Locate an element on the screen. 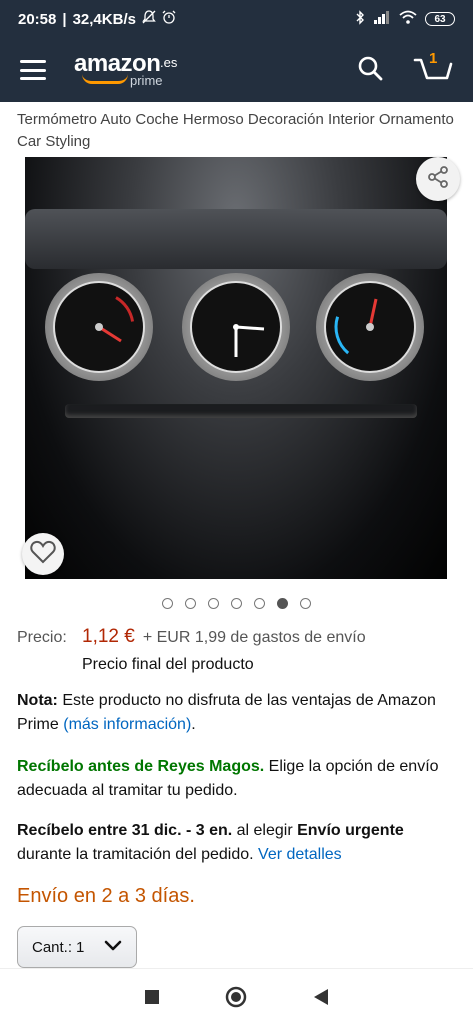 Image resolution: width=473 pixels, height=1024 pixels. cart-count: 1 is located at coordinates (433, 58).